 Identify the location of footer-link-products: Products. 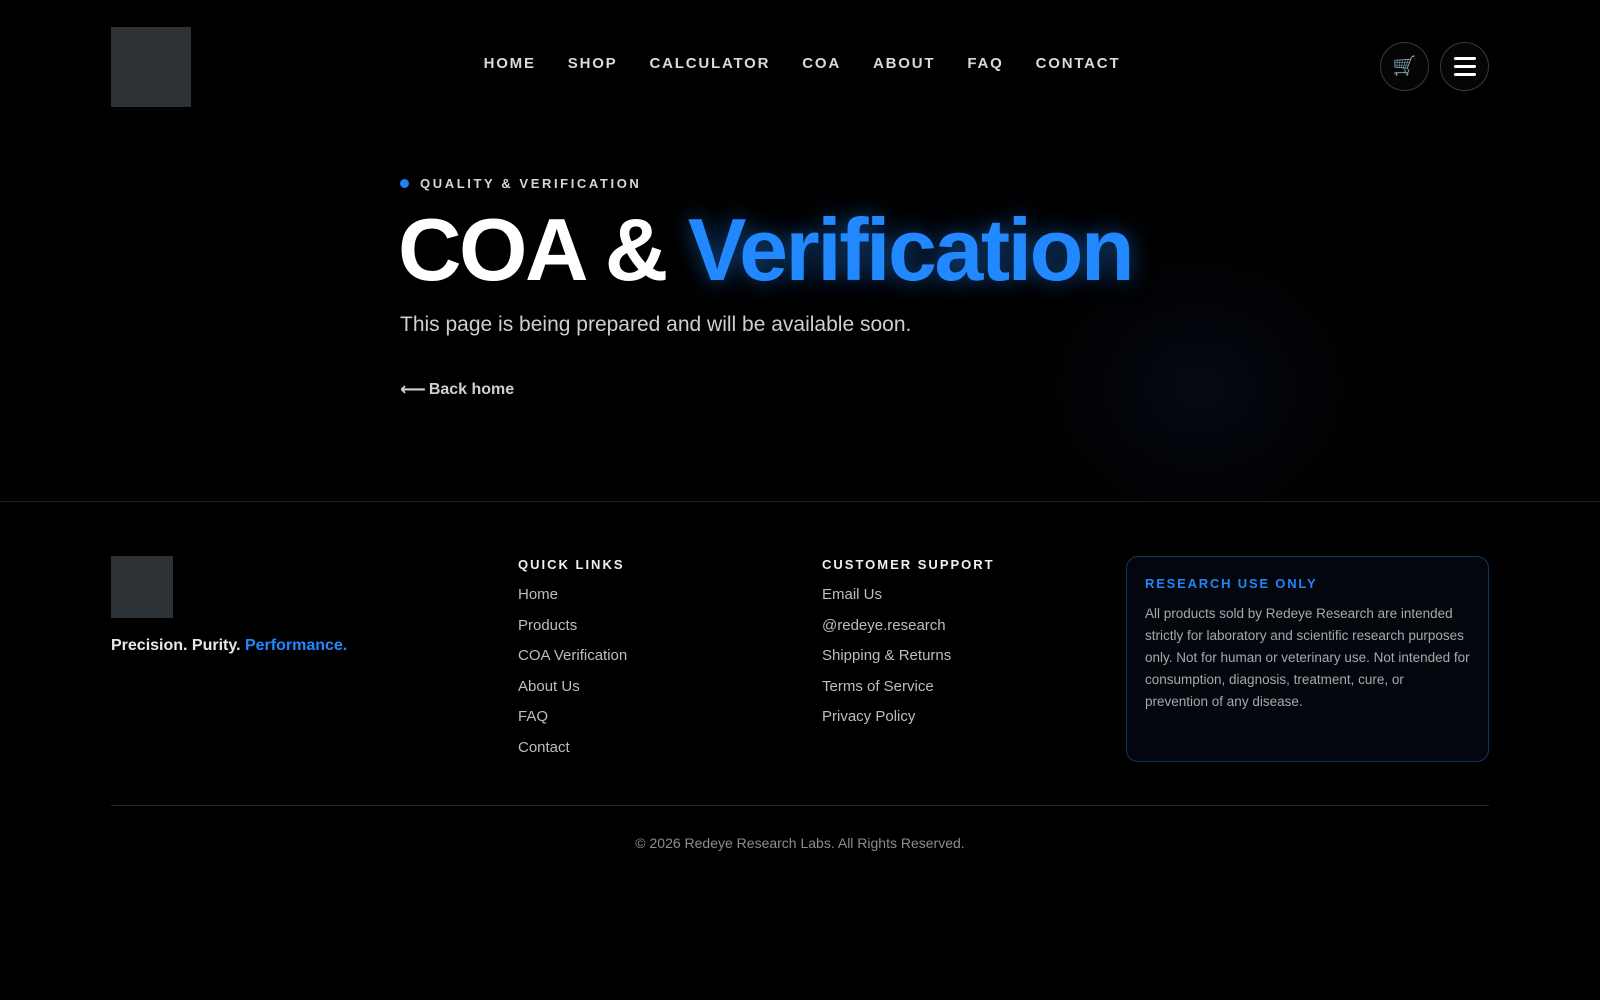
(572, 625).